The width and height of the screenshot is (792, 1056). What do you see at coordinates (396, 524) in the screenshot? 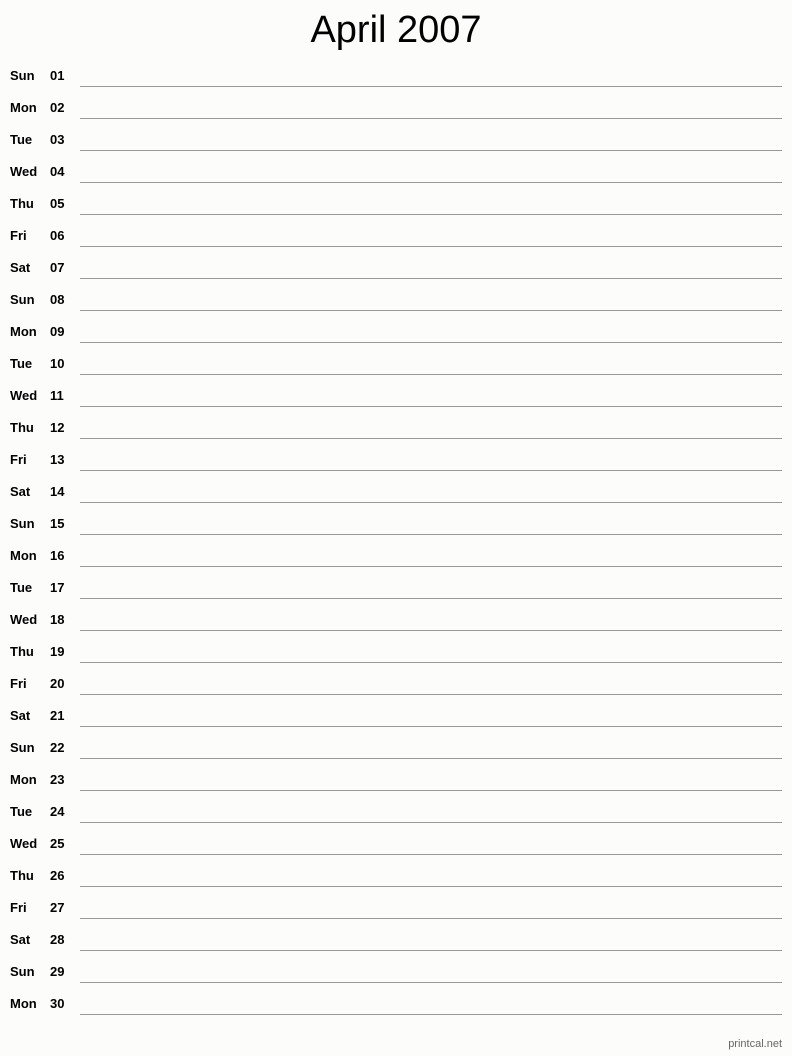
I see `day-row: Sun 15` at bounding box center [396, 524].